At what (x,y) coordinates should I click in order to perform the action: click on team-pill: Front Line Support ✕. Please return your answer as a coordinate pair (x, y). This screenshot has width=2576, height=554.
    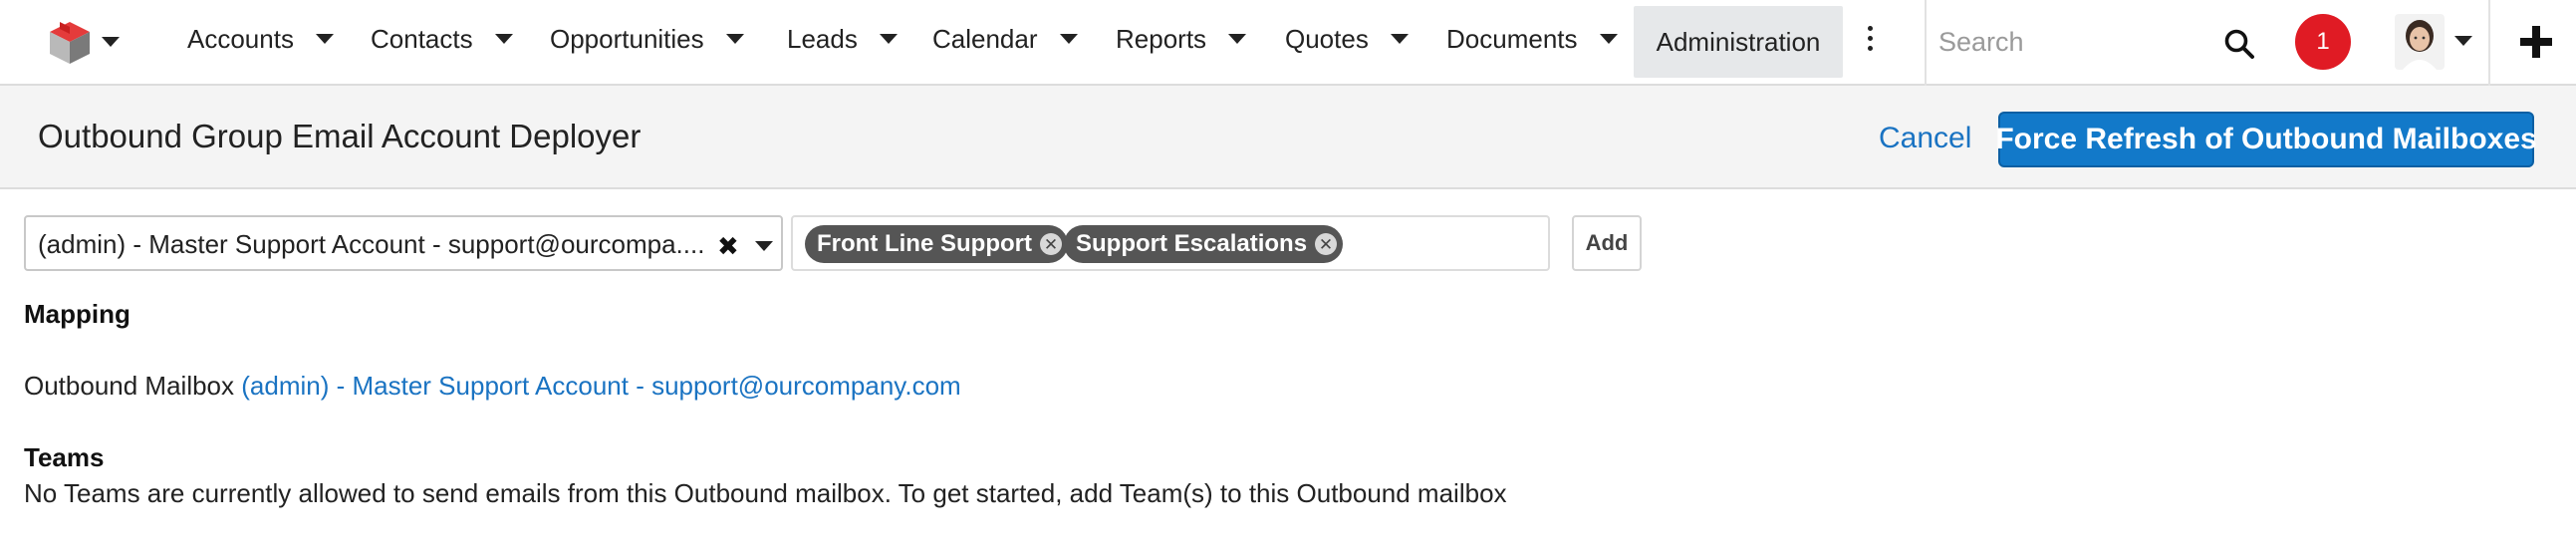
    Looking at the image, I should click on (936, 244).